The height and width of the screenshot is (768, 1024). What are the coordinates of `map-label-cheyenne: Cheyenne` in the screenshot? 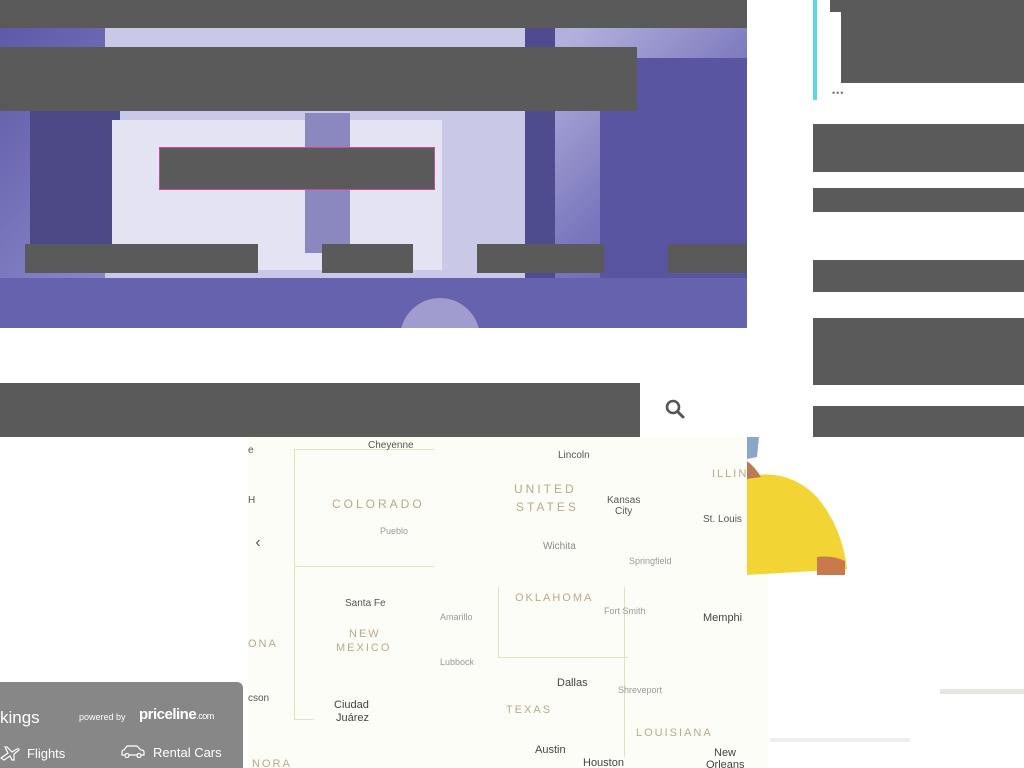 It's located at (391, 445).